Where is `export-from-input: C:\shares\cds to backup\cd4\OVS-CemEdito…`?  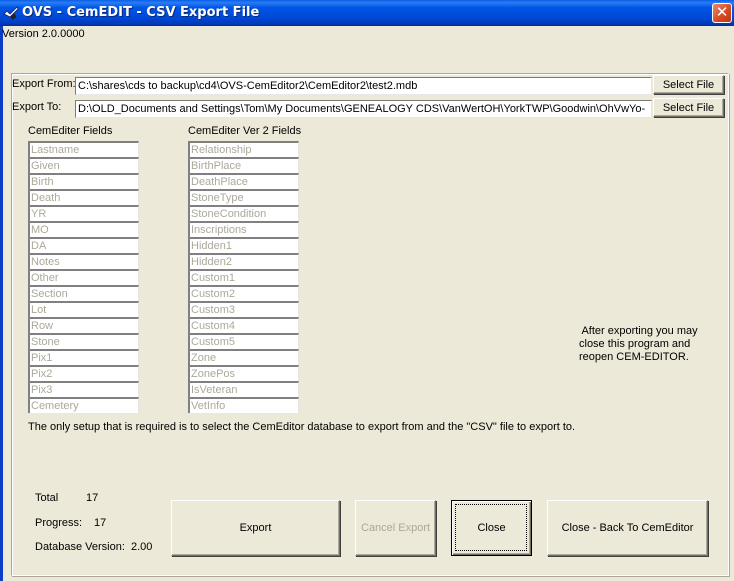
export-from-input: C:\shares\cds to backup\cd4\OVS-CemEdito… is located at coordinates (363, 86).